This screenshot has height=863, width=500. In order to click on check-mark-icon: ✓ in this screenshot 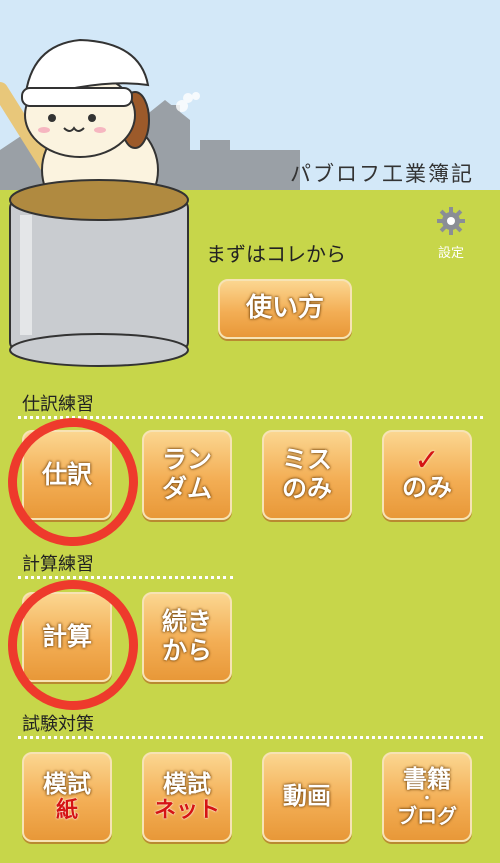, I will do `click(427, 461)`.